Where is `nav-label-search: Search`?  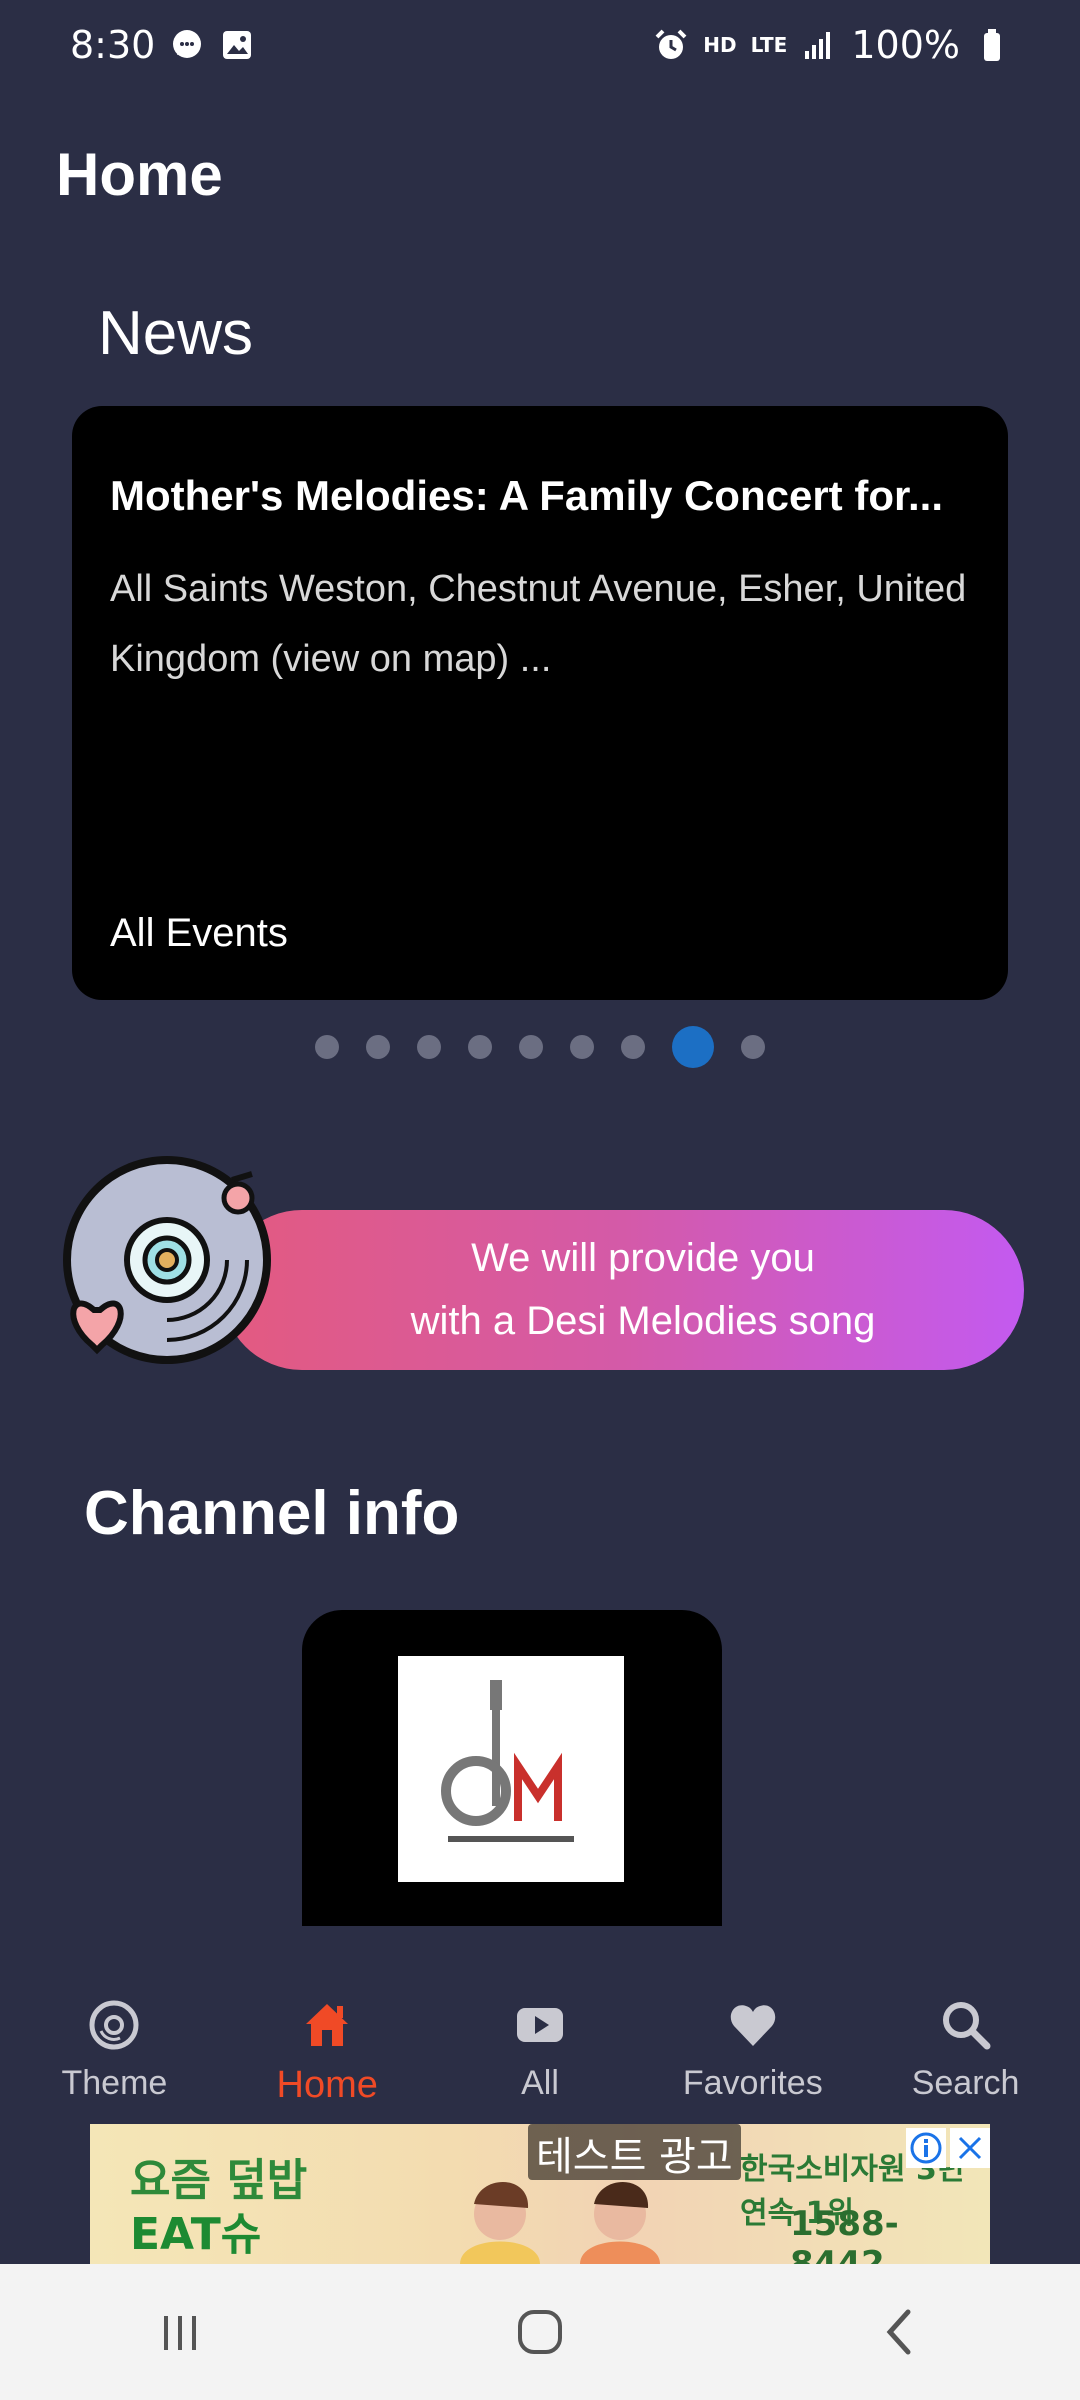
nav-label-search: Search is located at coordinates (965, 2083).